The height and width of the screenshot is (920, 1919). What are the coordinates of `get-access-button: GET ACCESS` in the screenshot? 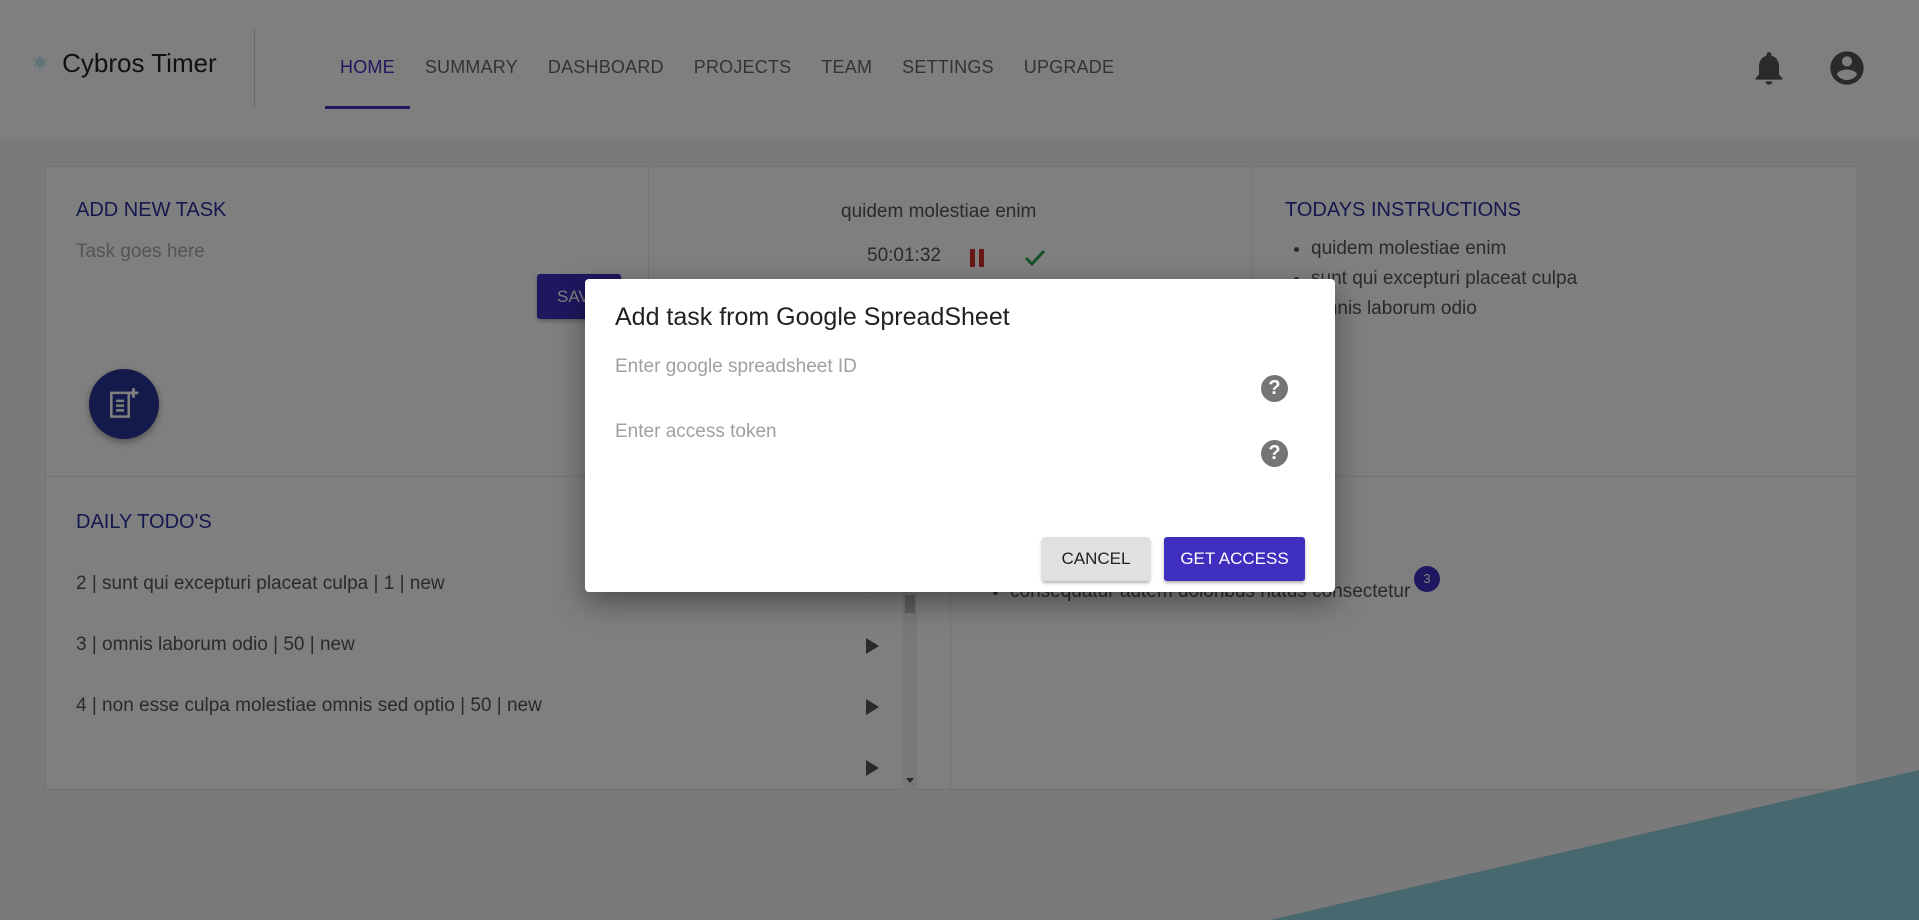 It's located at (1234, 559).